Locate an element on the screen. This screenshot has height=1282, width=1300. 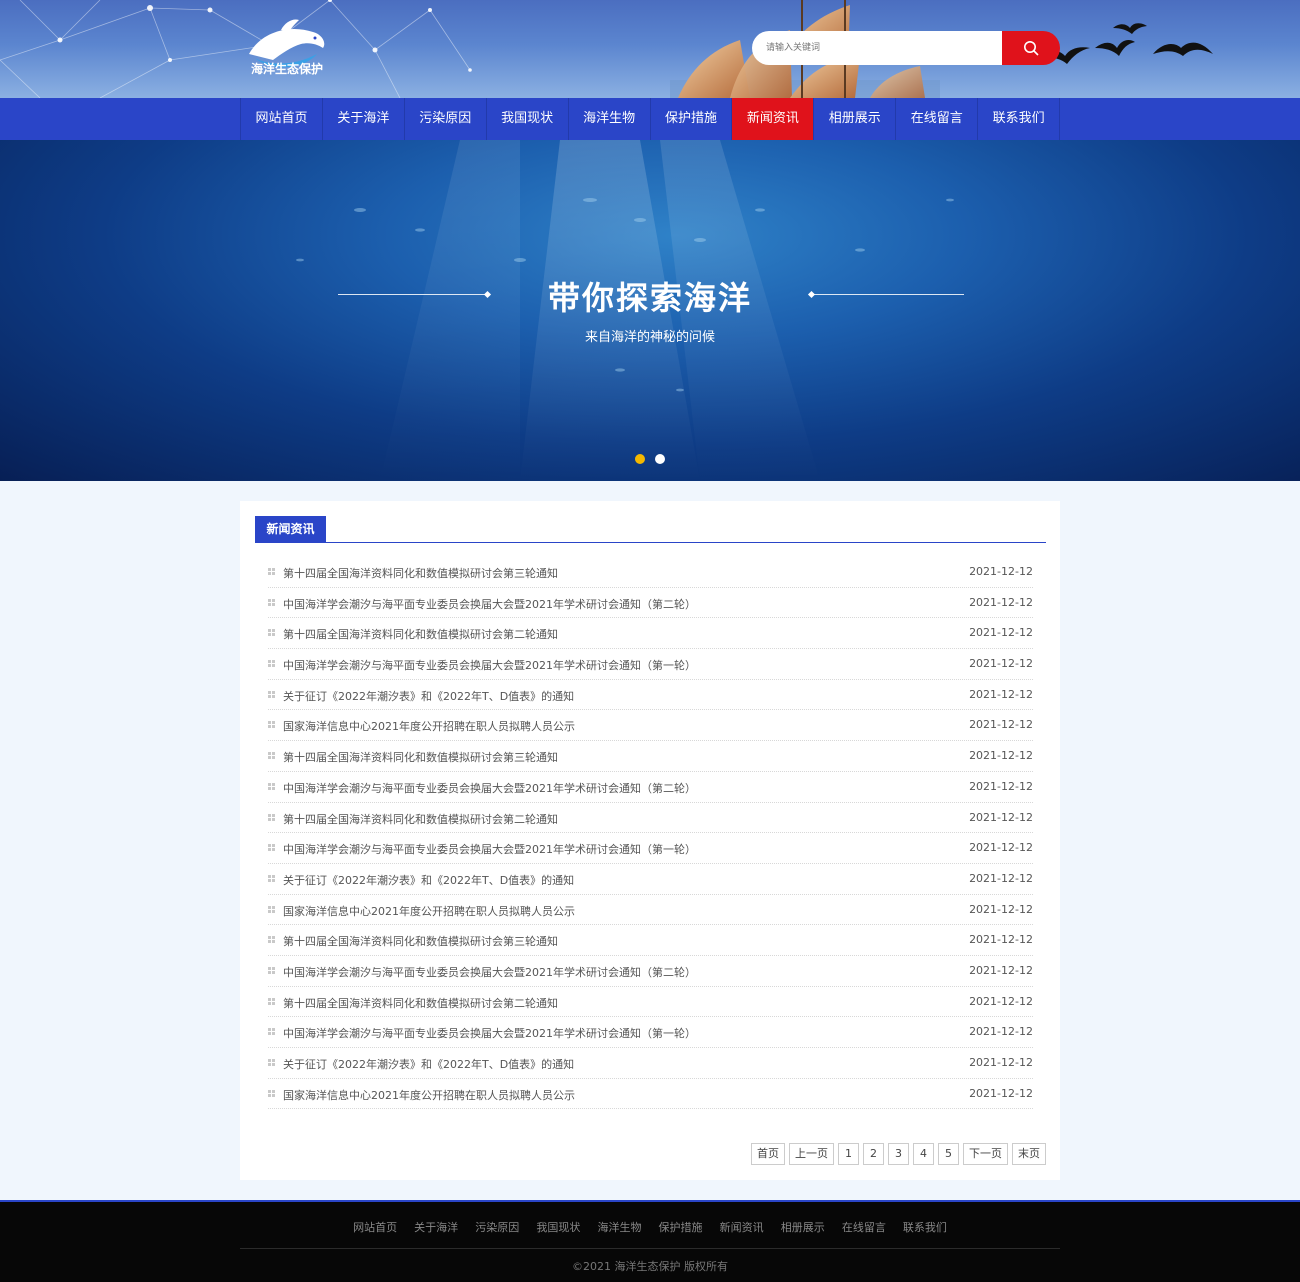
pager-page-2: 2 is located at coordinates (873, 1154).